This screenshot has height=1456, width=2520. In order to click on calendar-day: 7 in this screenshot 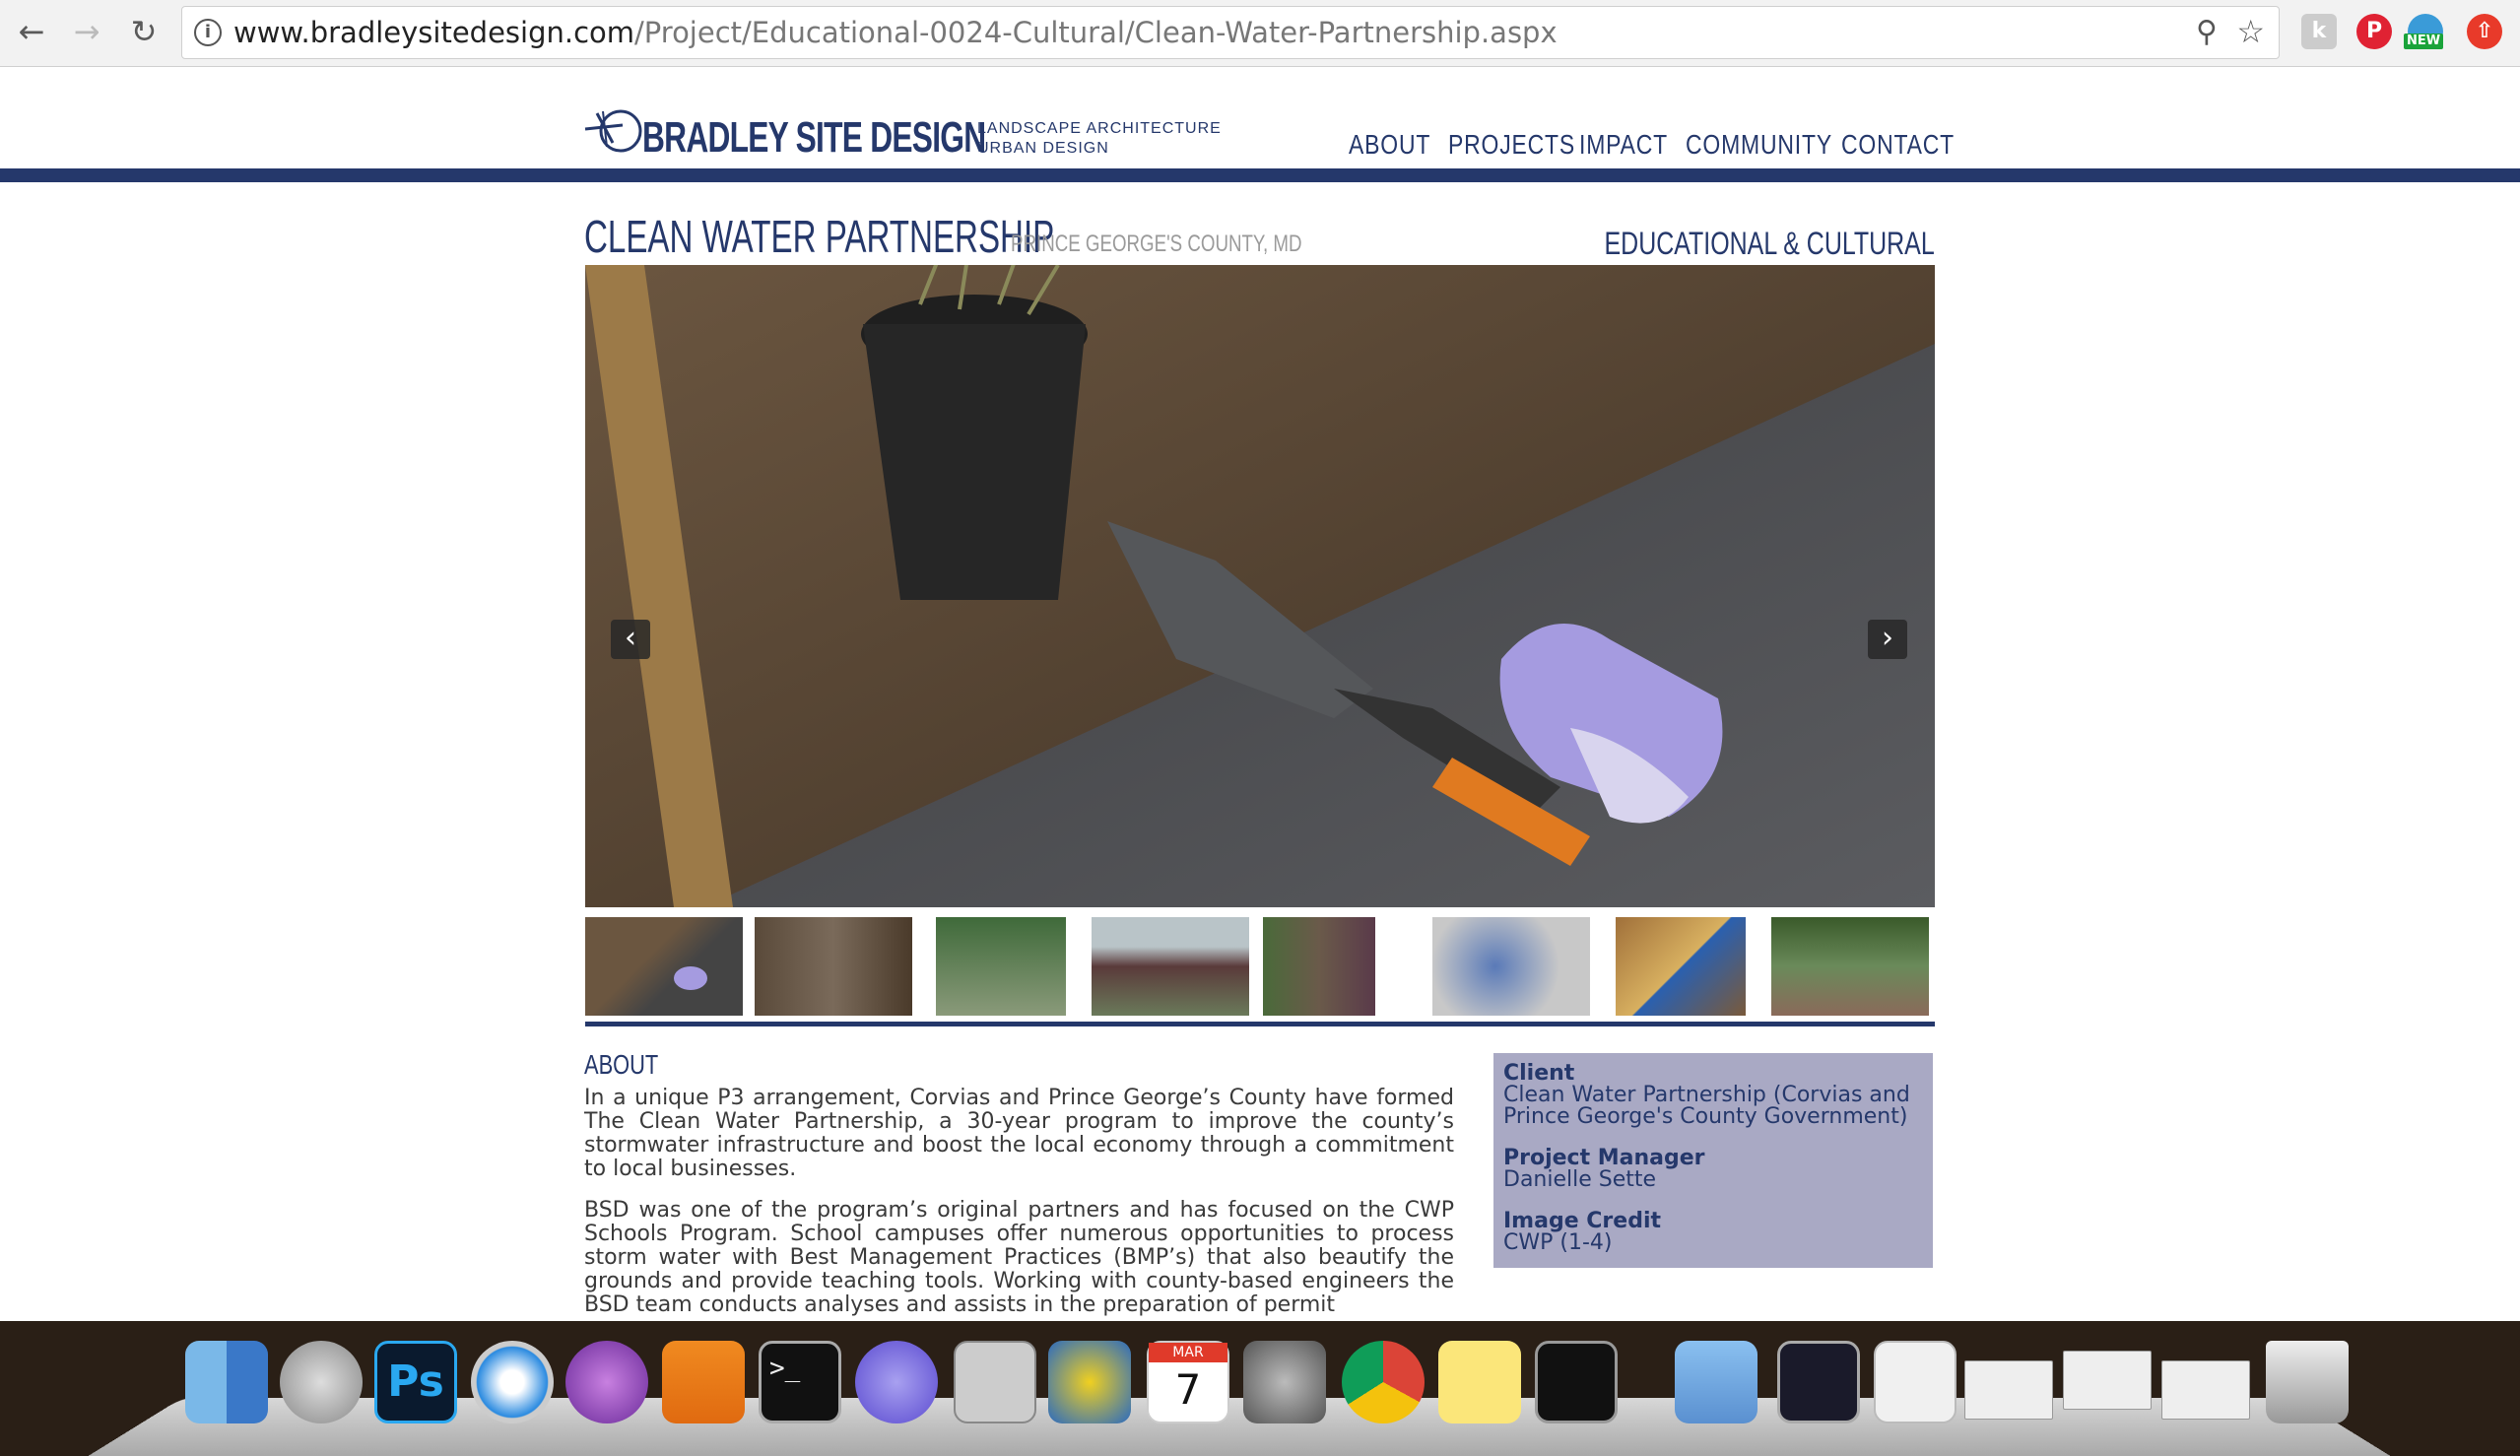, I will do `click(1188, 1389)`.